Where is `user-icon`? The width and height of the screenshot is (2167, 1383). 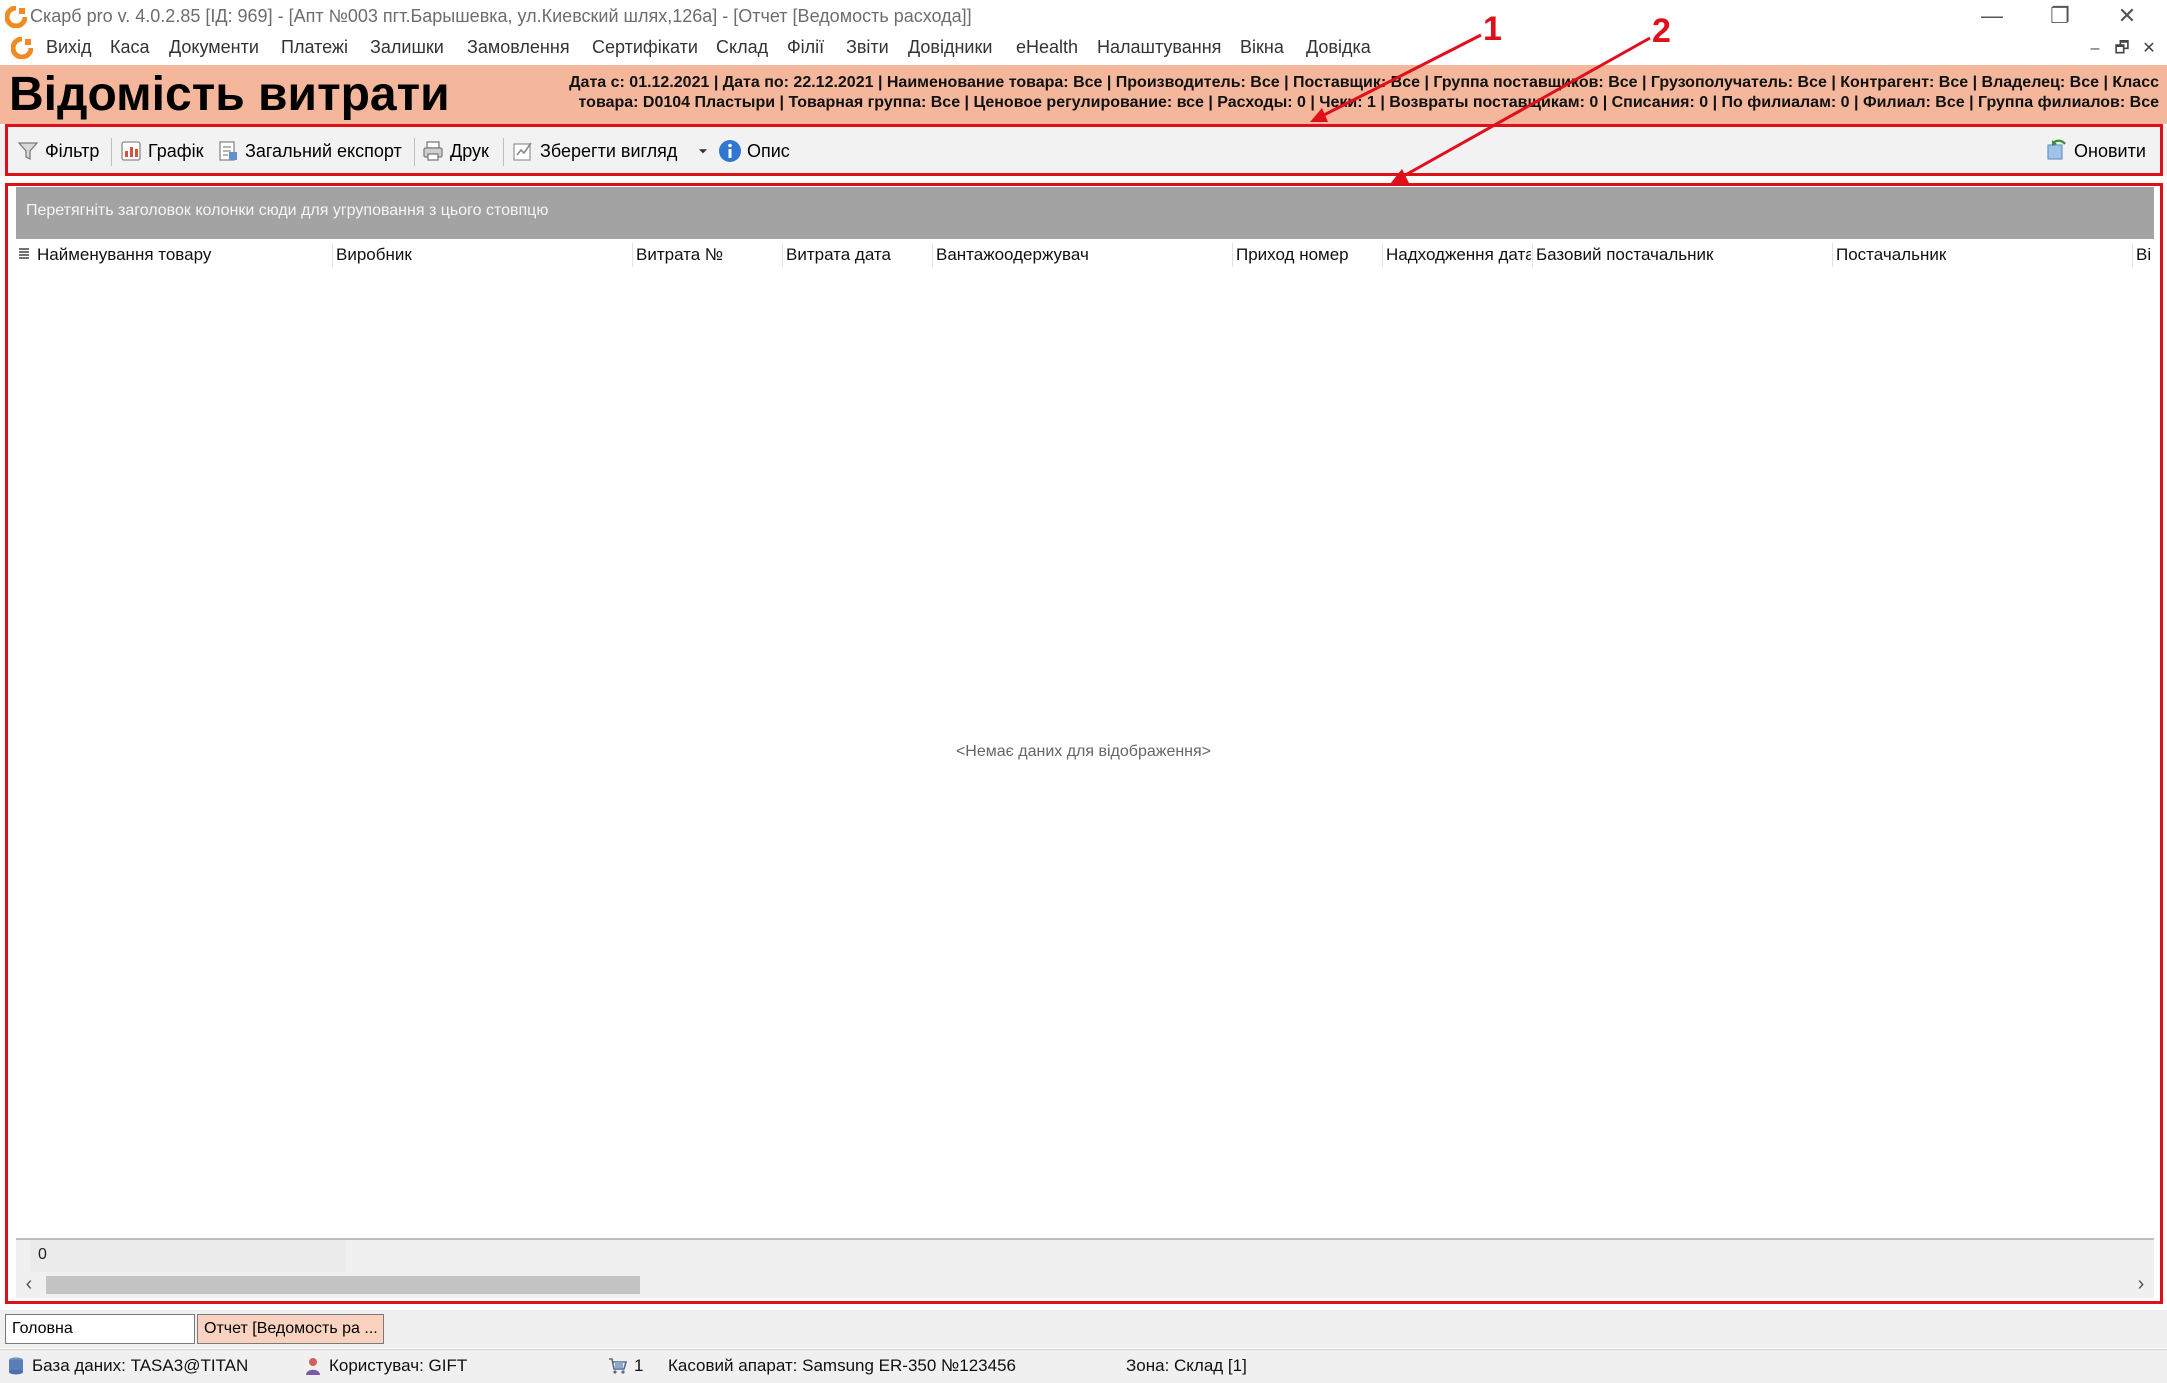 user-icon is located at coordinates (313, 1366).